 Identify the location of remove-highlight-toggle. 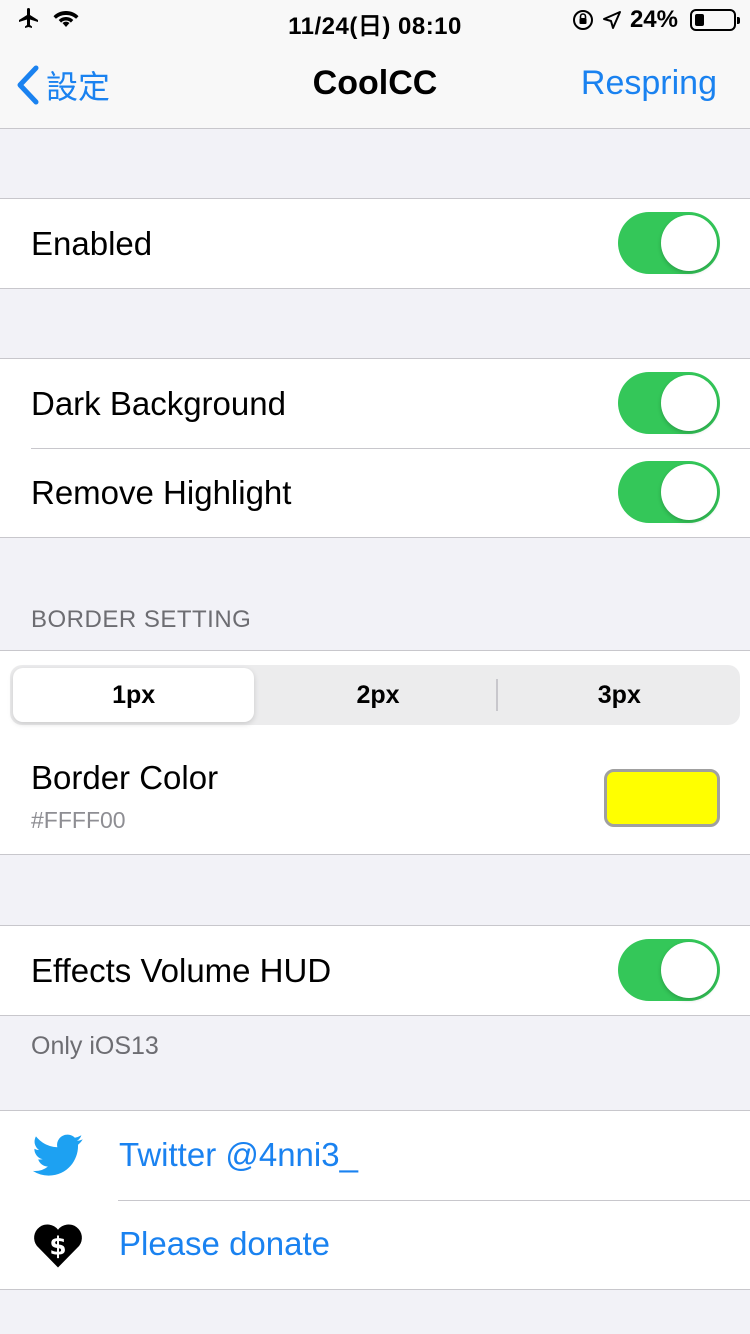
(669, 492).